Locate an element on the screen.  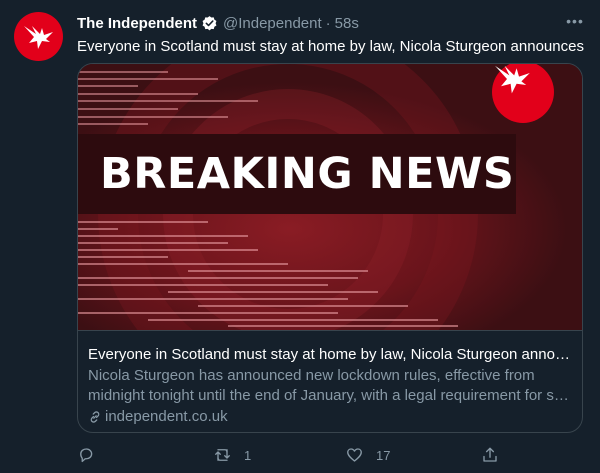
share-icon is located at coordinates (490, 454).